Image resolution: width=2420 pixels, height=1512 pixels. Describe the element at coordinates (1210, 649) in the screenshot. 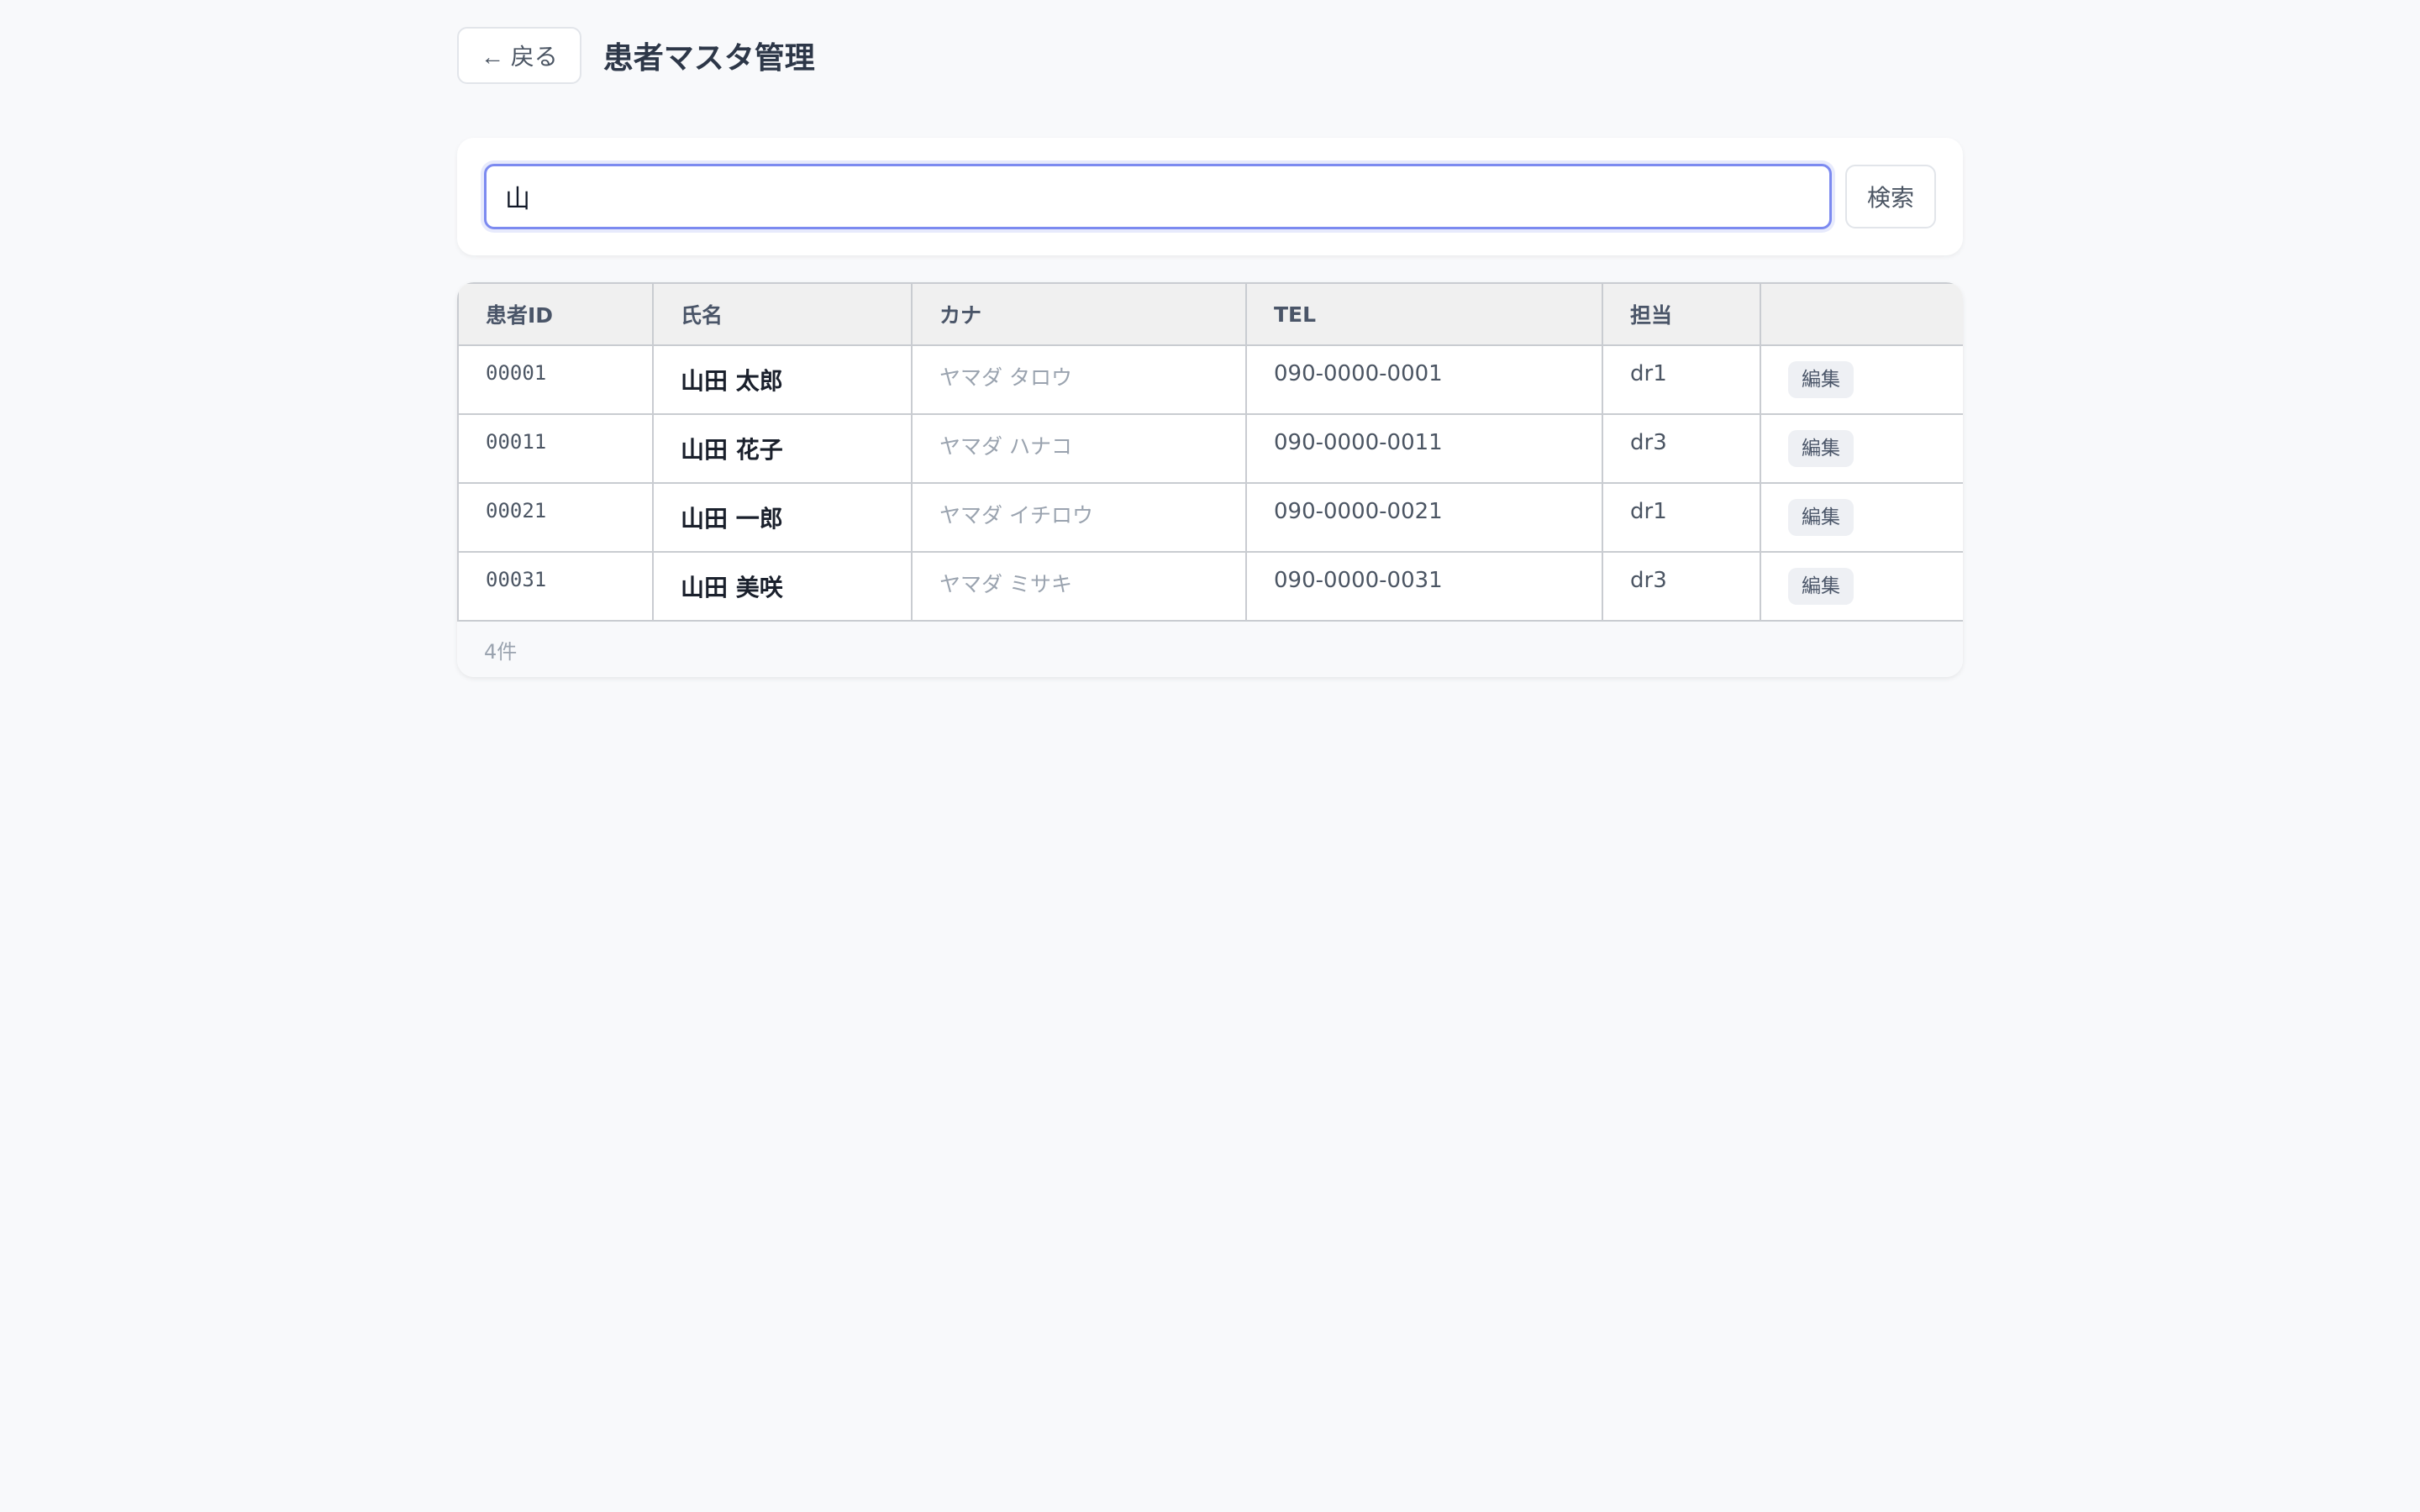

I see `result-count: 4件` at that location.